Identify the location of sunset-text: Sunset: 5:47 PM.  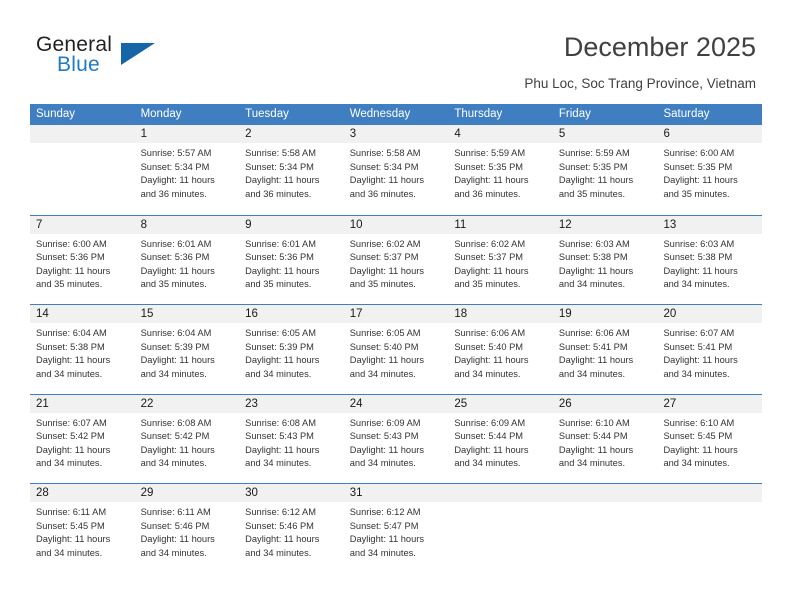
(384, 525).